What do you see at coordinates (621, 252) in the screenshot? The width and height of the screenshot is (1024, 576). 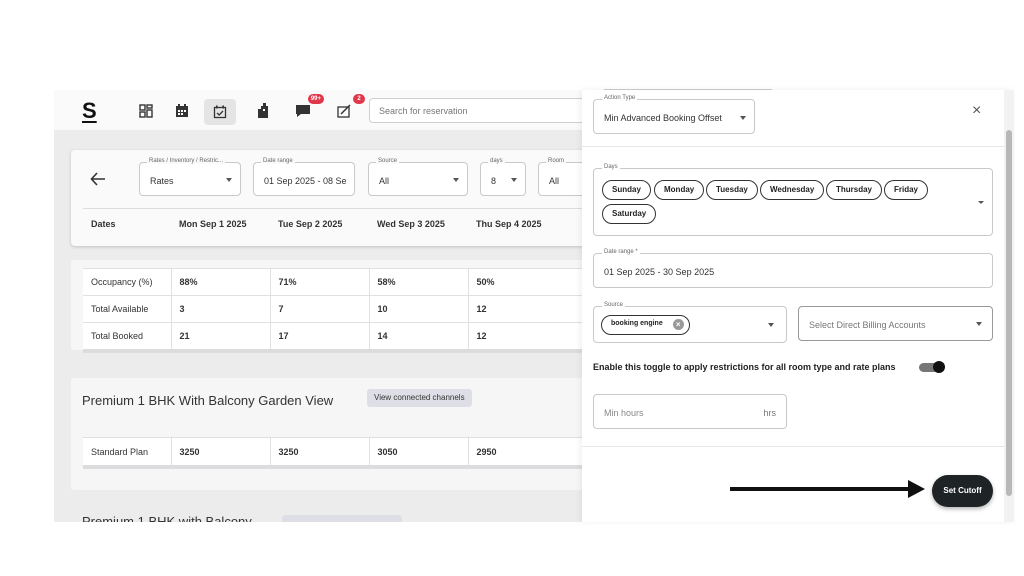 I see `date-range-label: Date range *` at bounding box center [621, 252].